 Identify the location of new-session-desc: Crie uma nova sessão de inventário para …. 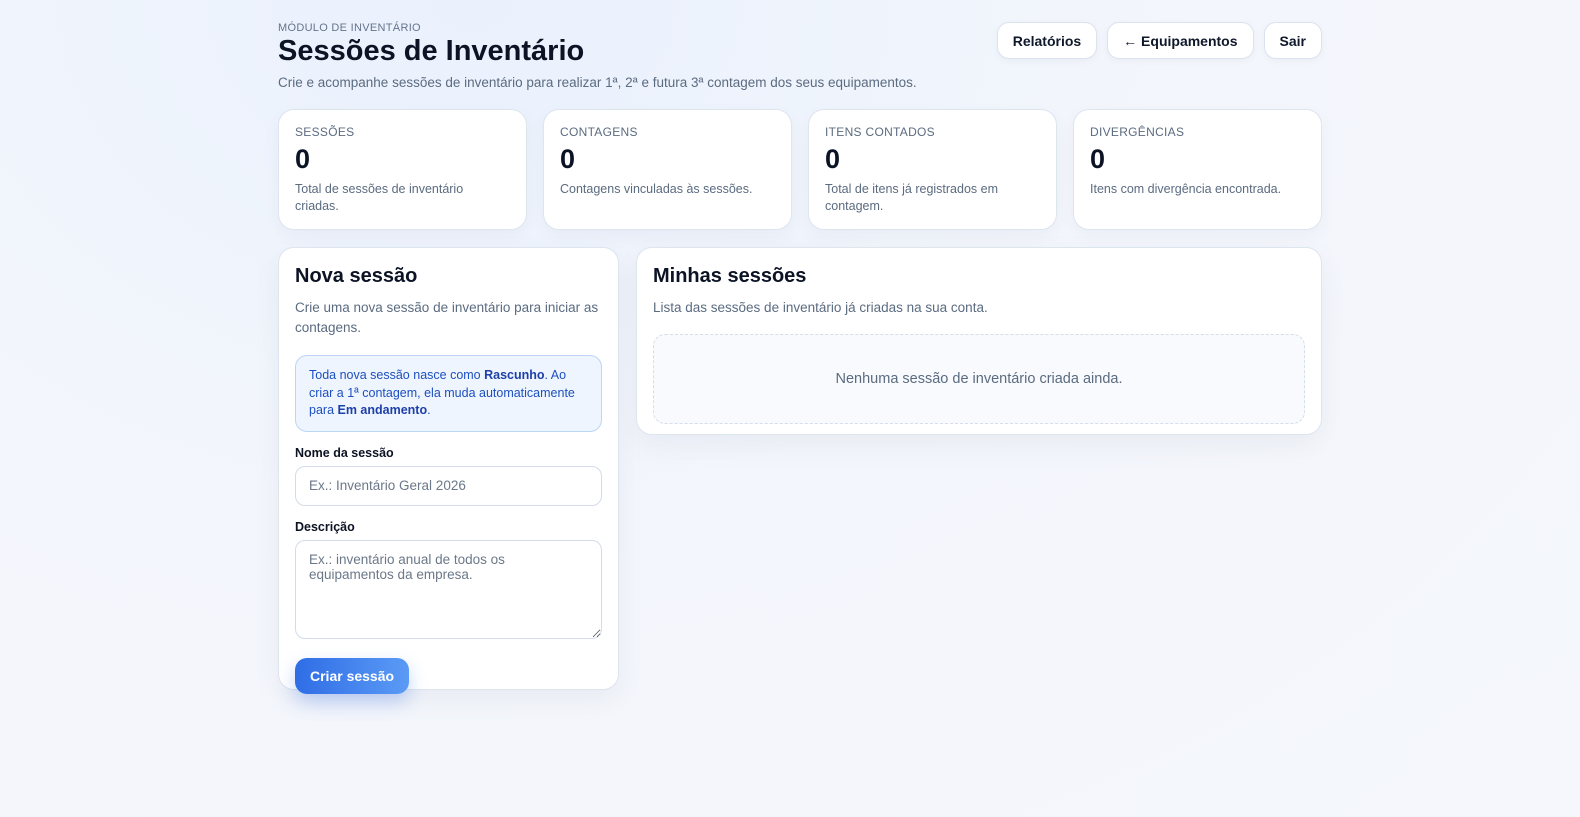
(447, 317).